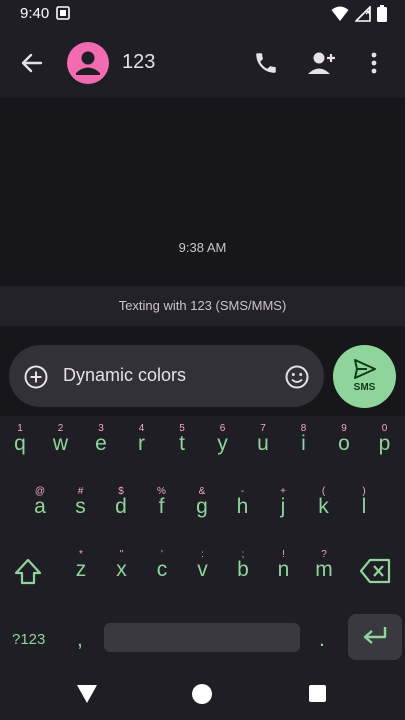 The image size is (405, 720). I want to click on key-j: + j, so click(283, 509).